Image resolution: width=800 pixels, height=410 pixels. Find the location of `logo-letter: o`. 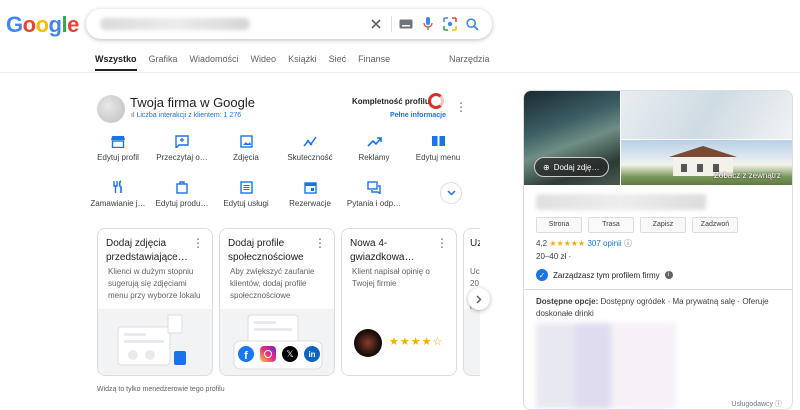

logo-letter: o is located at coordinates (42, 24).